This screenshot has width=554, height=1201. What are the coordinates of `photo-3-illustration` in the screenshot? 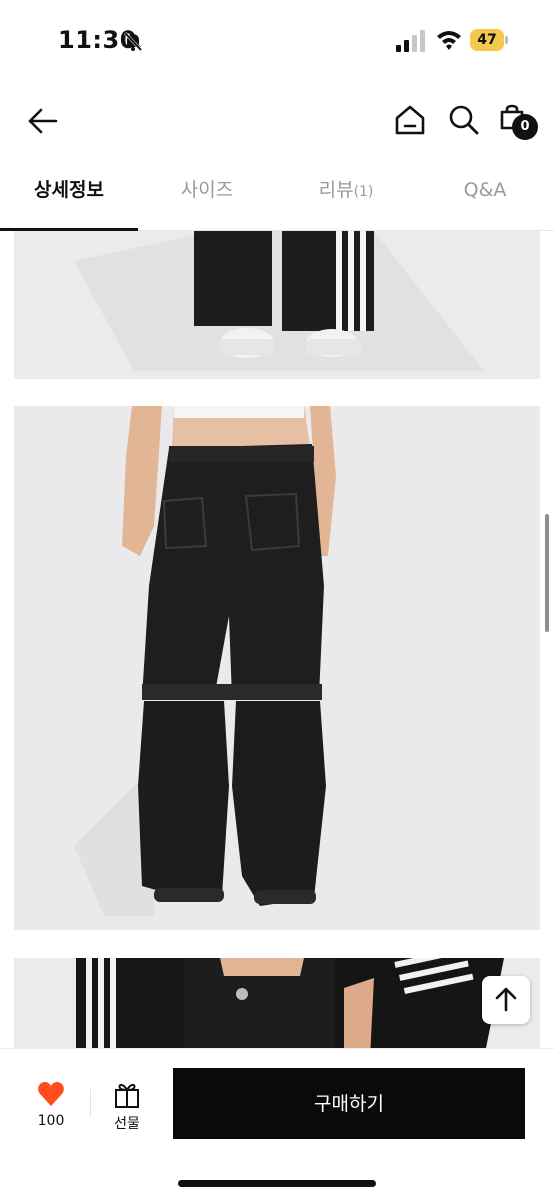 It's located at (277, 1003).